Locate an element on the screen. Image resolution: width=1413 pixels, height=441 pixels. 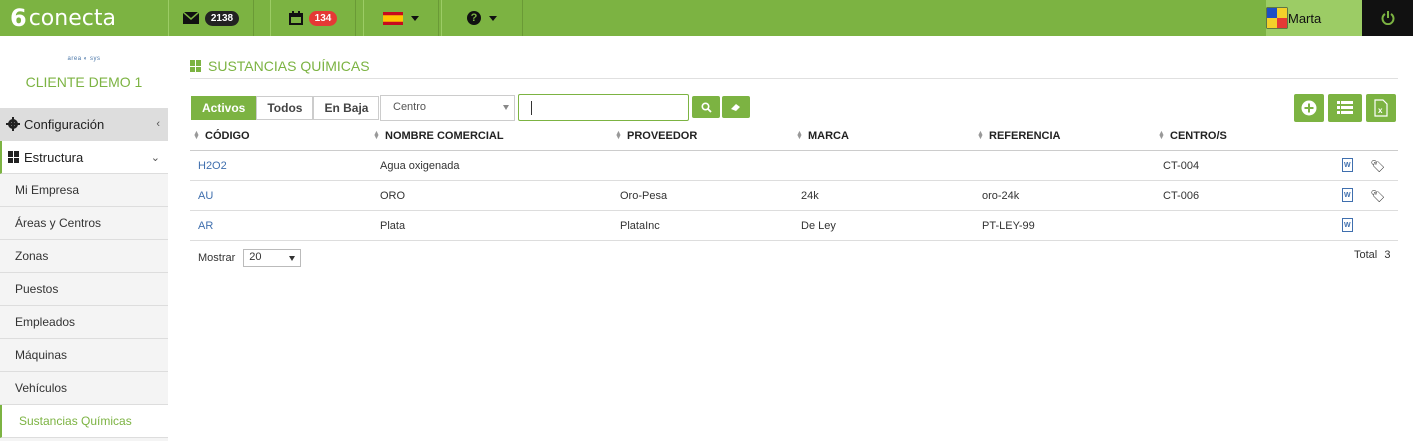
list-icon is located at coordinates (1345, 107).